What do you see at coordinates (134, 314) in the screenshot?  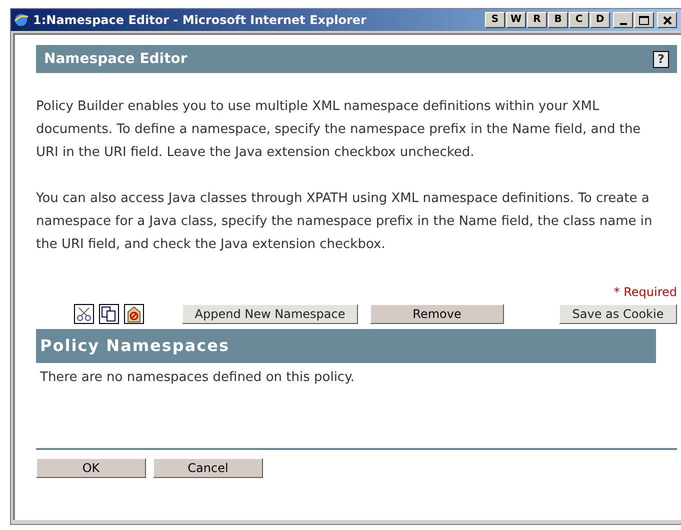 I see `no-entry-tag-icon` at bounding box center [134, 314].